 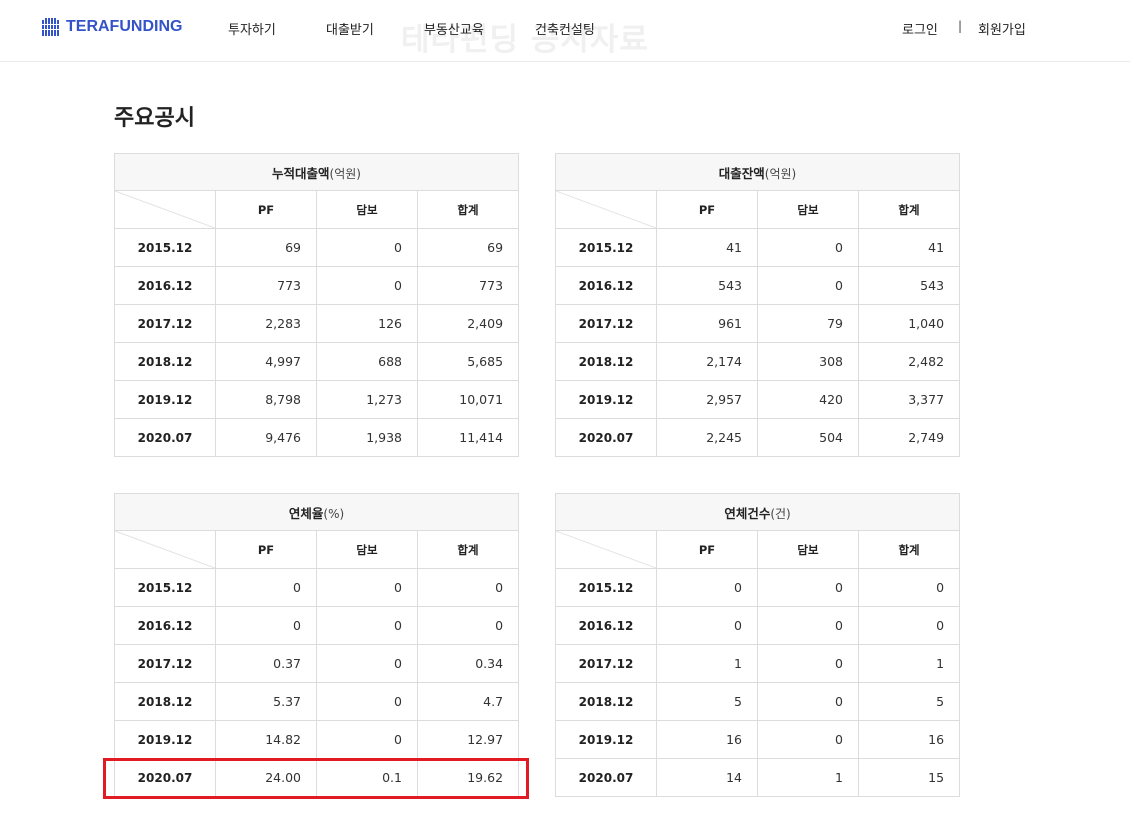 I want to click on table-row: 2018.12 4,997 688 5,685, so click(x=317, y=361).